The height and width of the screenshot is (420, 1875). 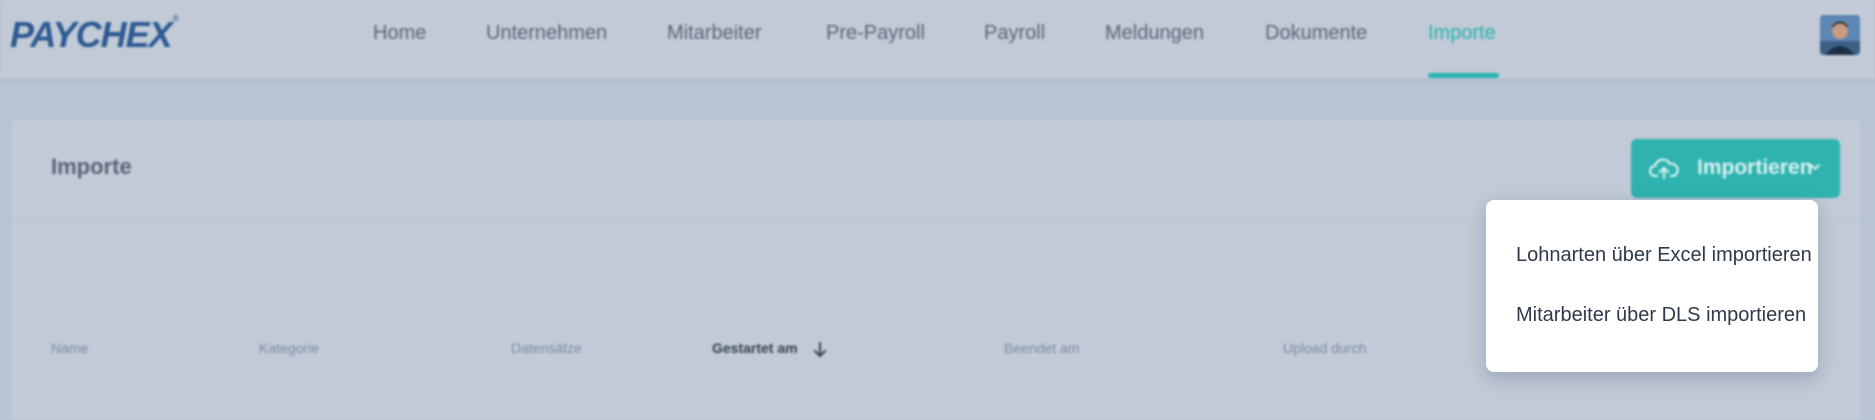 What do you see at coordinates (175, 18) in the screenshot?
I see `logo-registered-mark: ®` at bounding box center [175, 18].